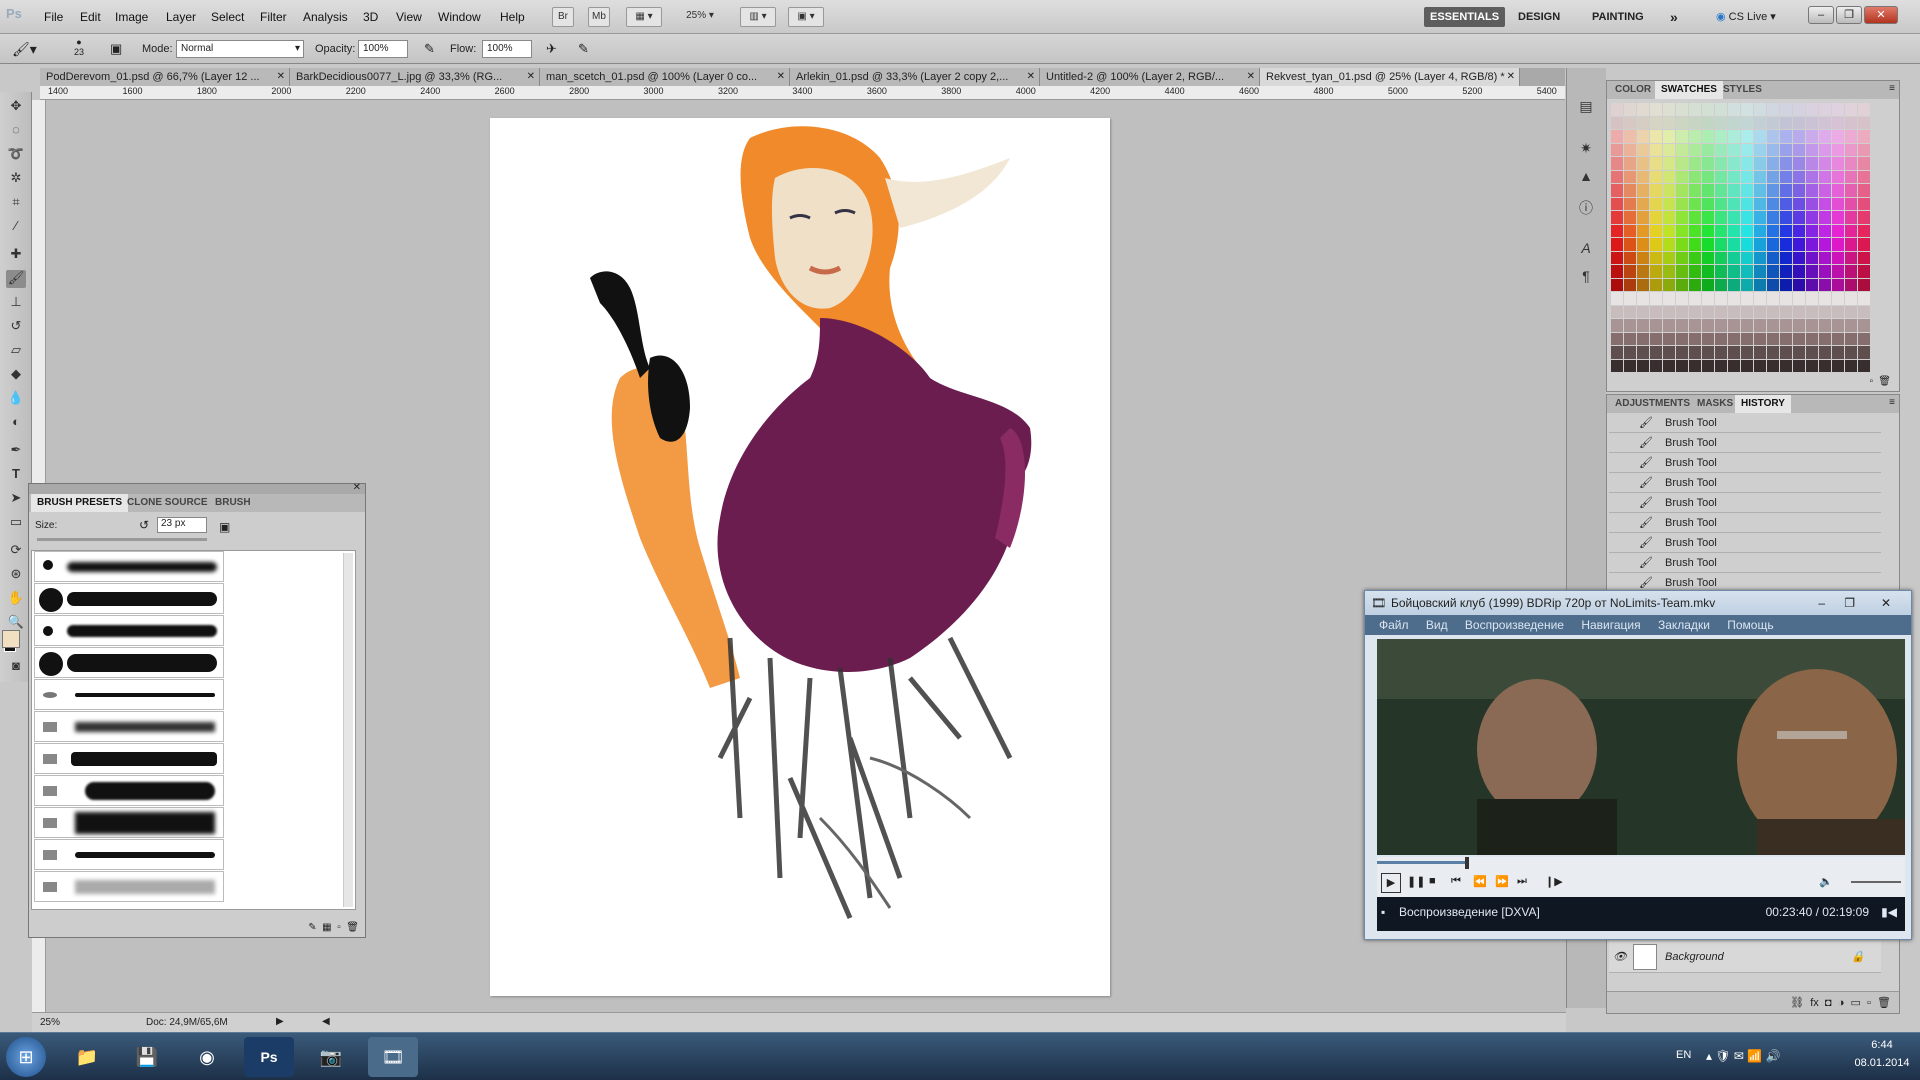  What do you see at coordinates (1391, 883) in the screenshot?
I see `play-button: ▶` at bounding box center [1391, 883].